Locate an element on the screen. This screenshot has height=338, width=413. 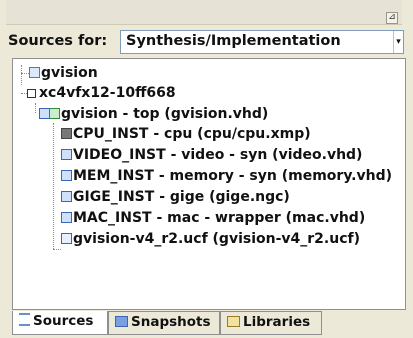
tree-item-label: GIGE_INST - gige (gige.ngc) is located at coordinates (181, 197).